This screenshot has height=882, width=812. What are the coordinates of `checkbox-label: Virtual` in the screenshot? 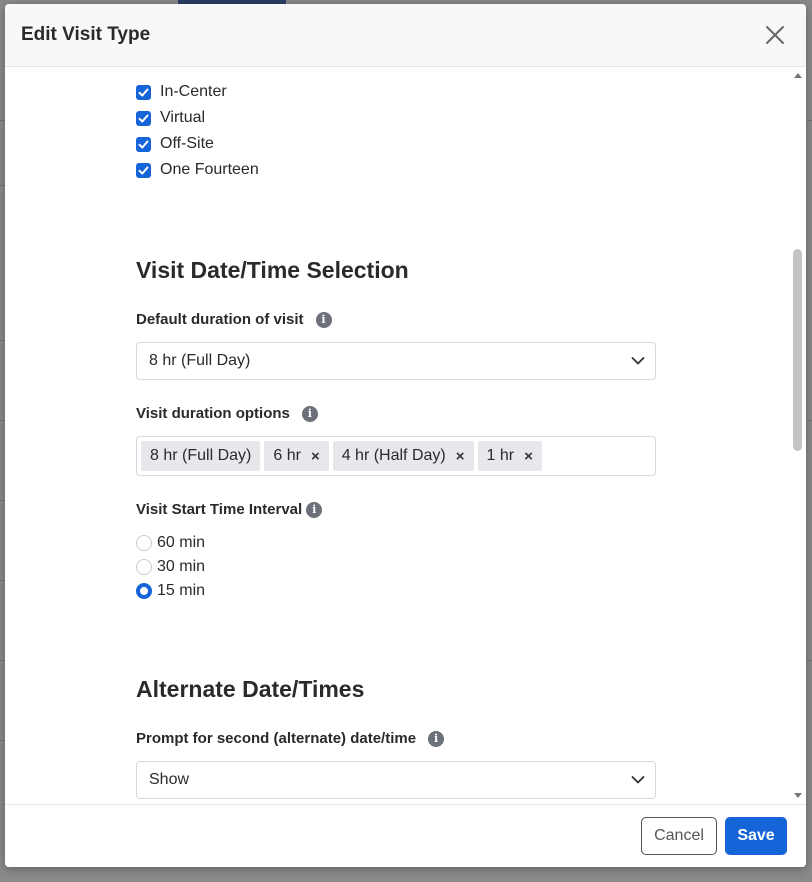 It's located at (183, 117).